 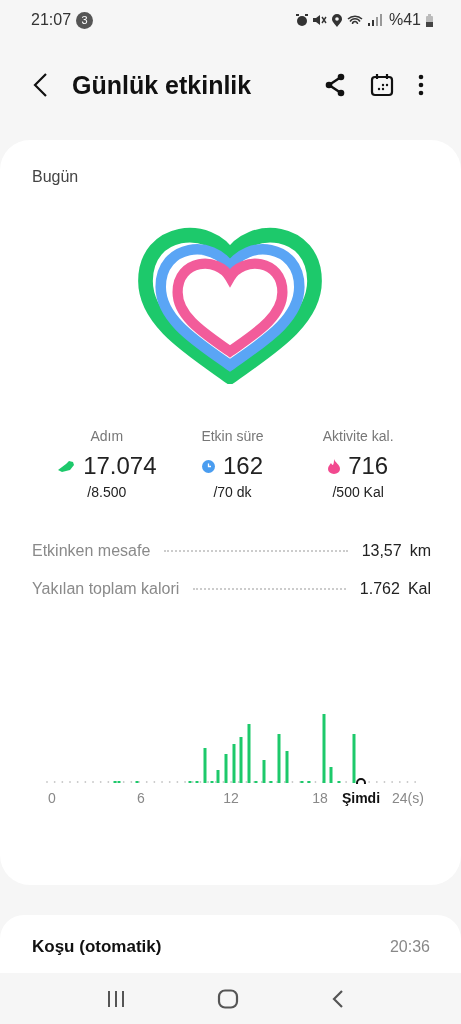 I want to click on alarm-icon, so click(x=301, y=20).